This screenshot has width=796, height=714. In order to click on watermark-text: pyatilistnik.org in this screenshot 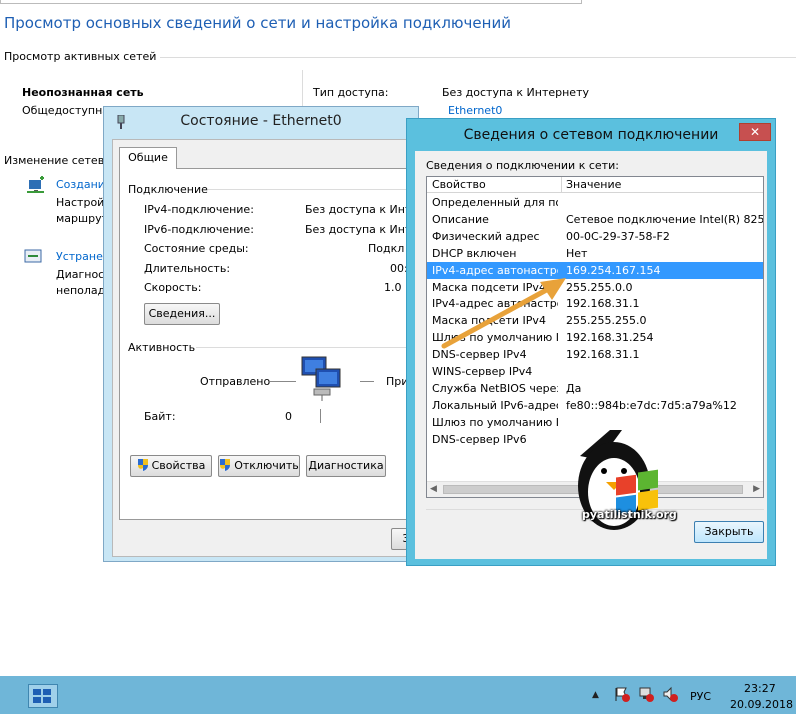, I will do `click(629, 514)`.